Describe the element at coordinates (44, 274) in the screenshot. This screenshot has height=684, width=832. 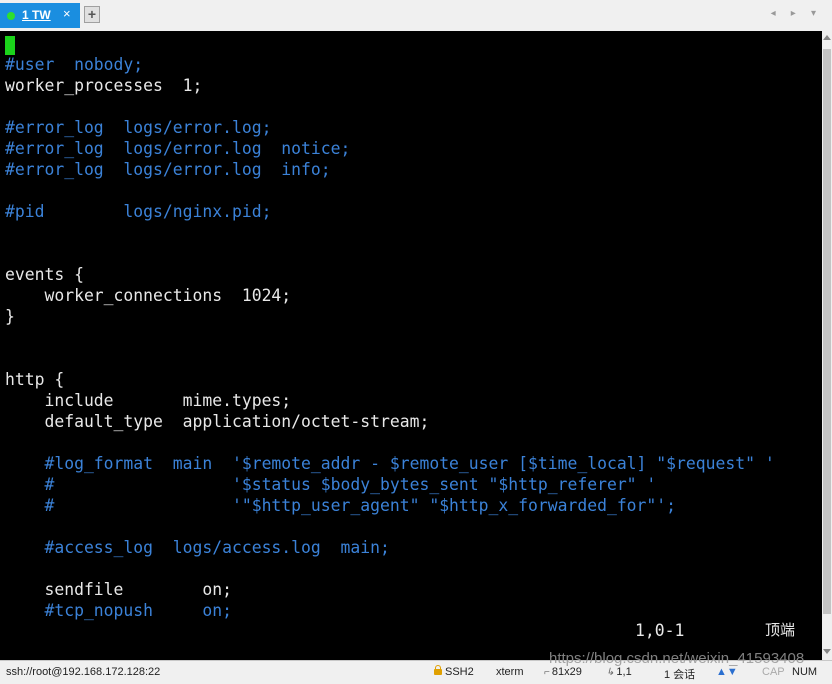
I see `terminal-line-text: events {` at that location.